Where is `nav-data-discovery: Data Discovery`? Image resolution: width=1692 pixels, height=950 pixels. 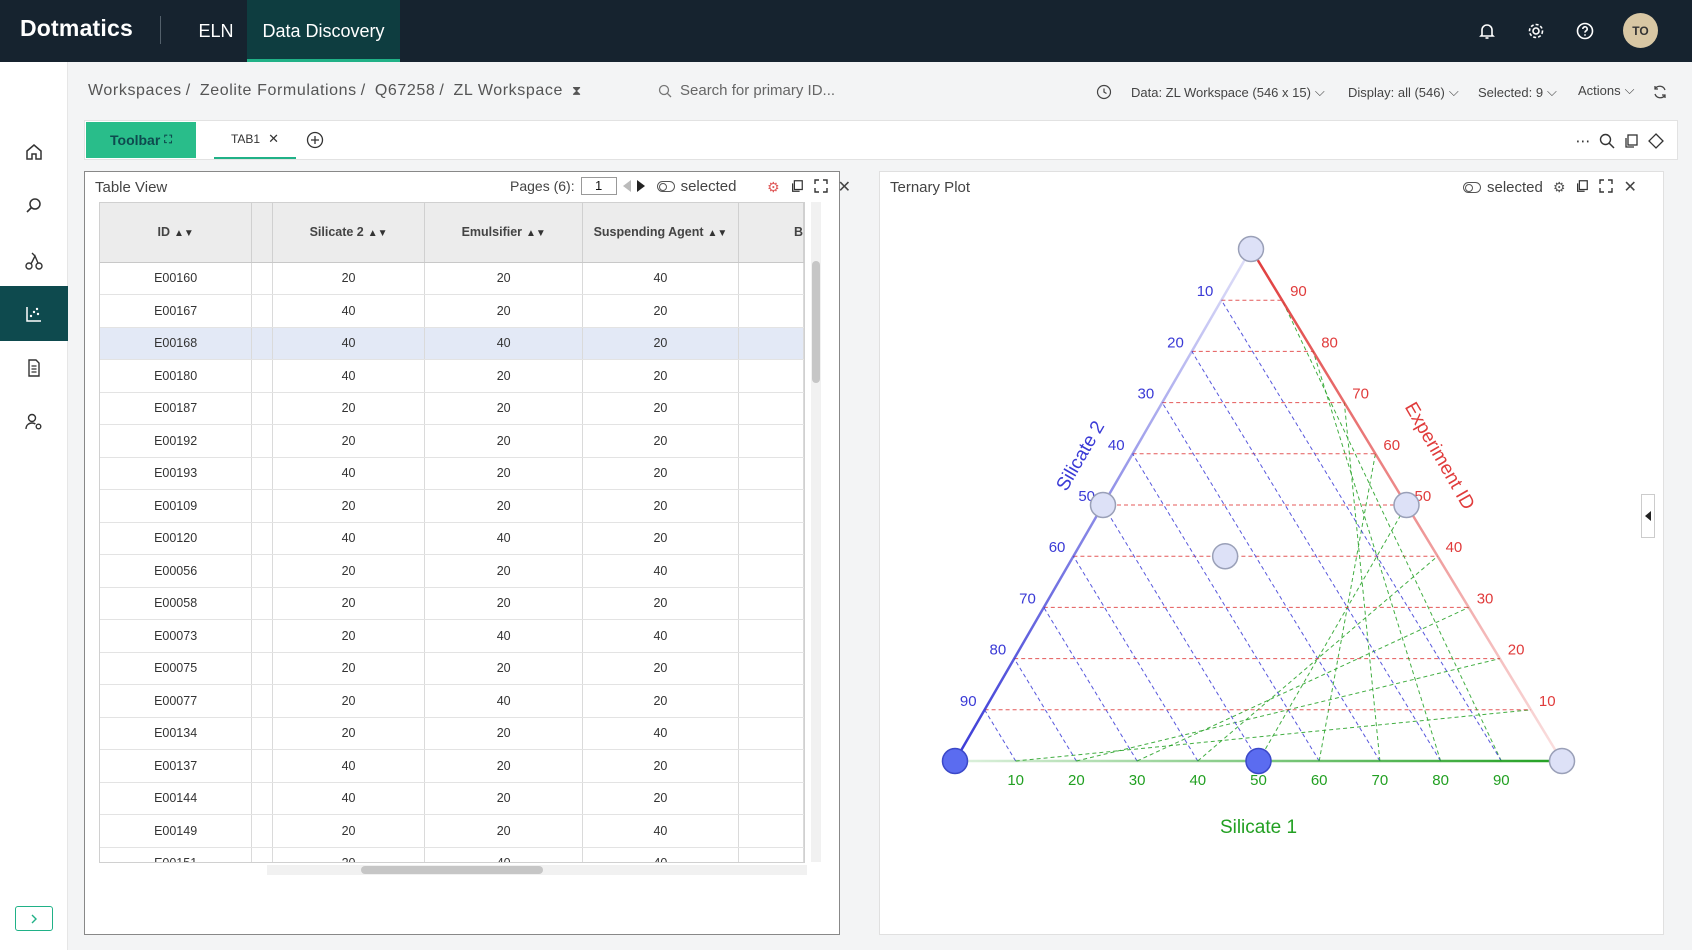 nav-data-discovery: Data Discovery is located at coordinates (323, 31).